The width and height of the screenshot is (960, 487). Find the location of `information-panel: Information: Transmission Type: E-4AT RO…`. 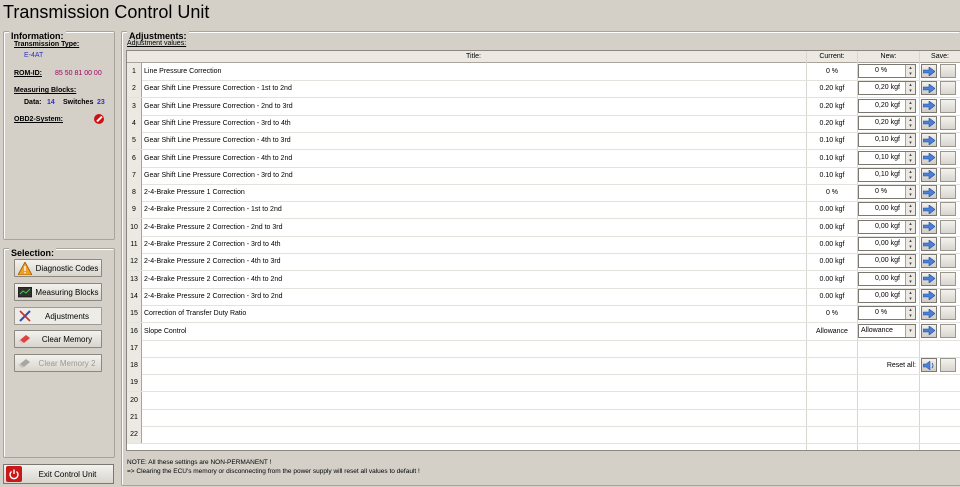

information-panel: Information: Transmission Type: E-4AT RO… is located at coordinates (59, 135).